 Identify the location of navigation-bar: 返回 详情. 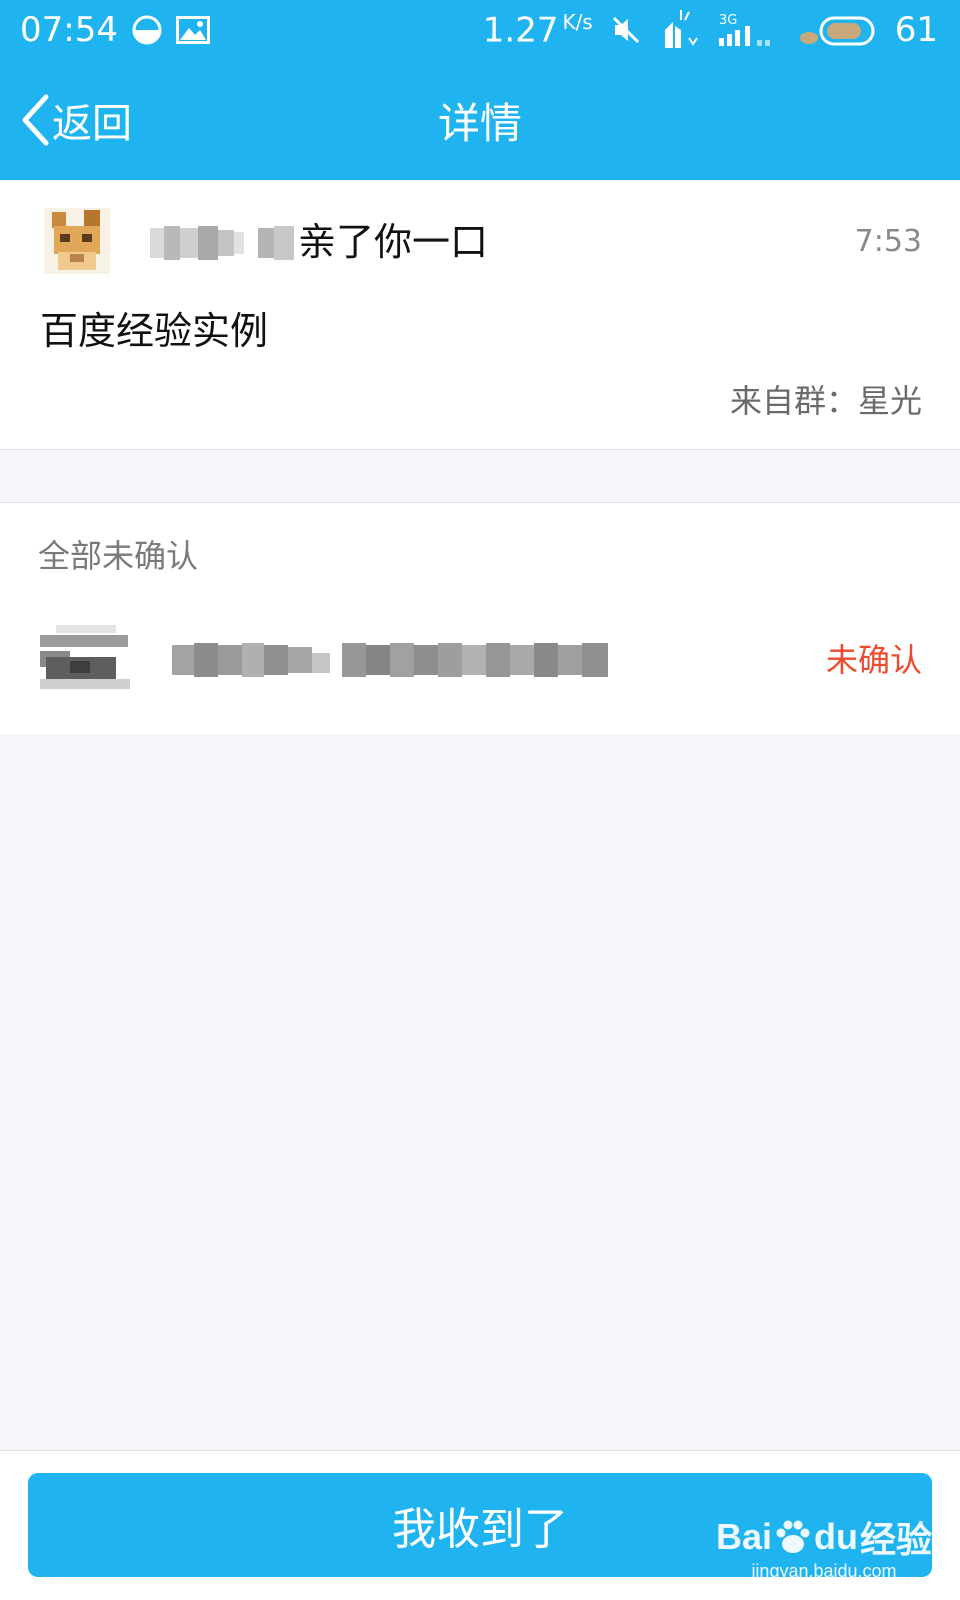
(480, 120).